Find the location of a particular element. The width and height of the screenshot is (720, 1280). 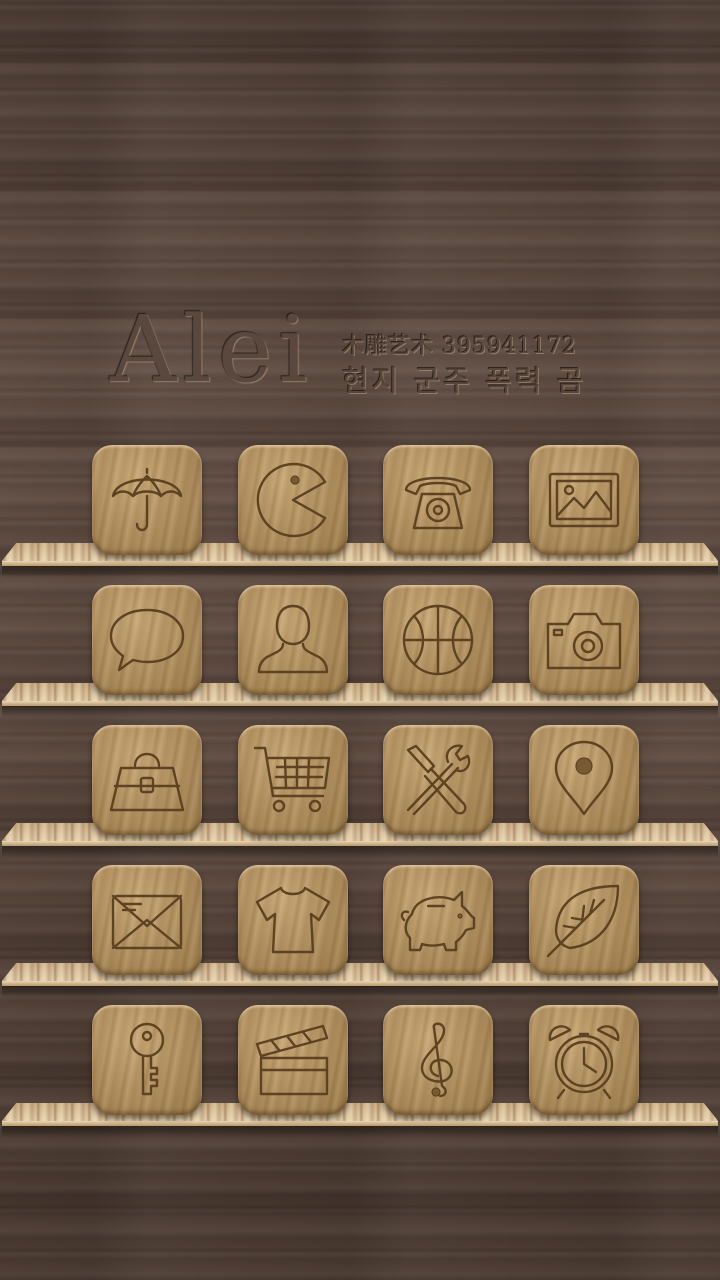

engraved-logo: Alei 木雕艺术 395941172 현지 군주 폭력 곰 is located at coordinates (390, 355).